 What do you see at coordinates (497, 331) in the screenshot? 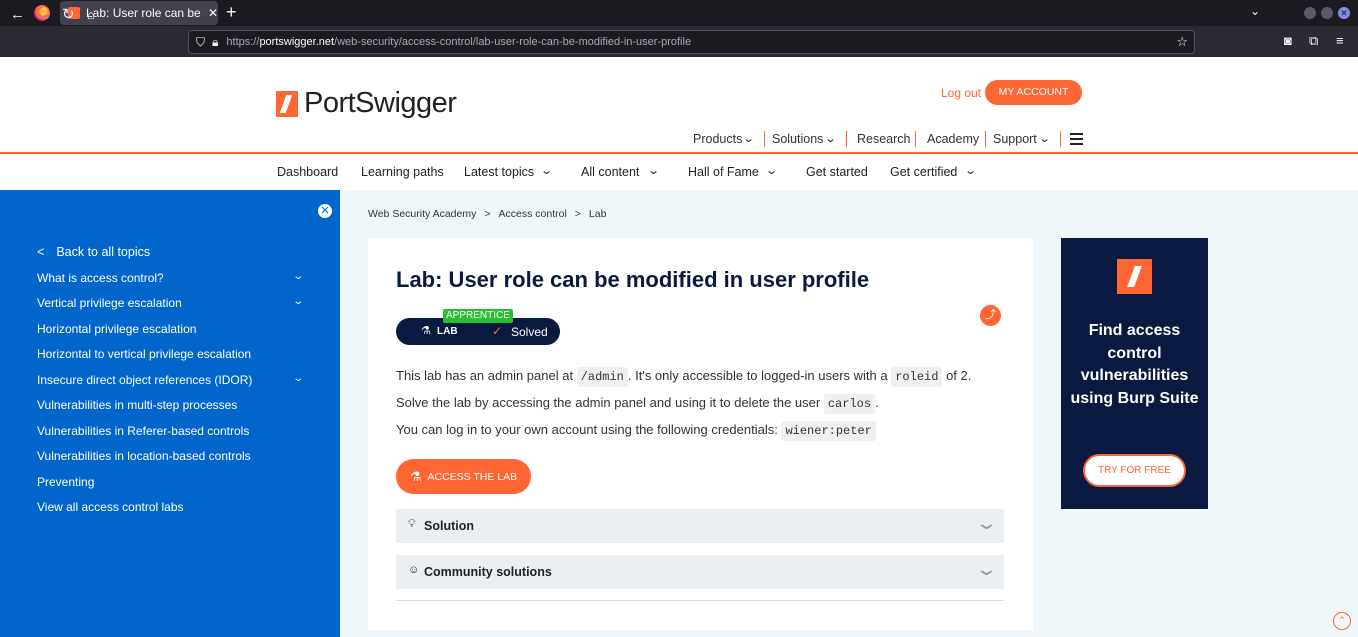
I see `check-icon: ✓` at bounding box center [497, 331].